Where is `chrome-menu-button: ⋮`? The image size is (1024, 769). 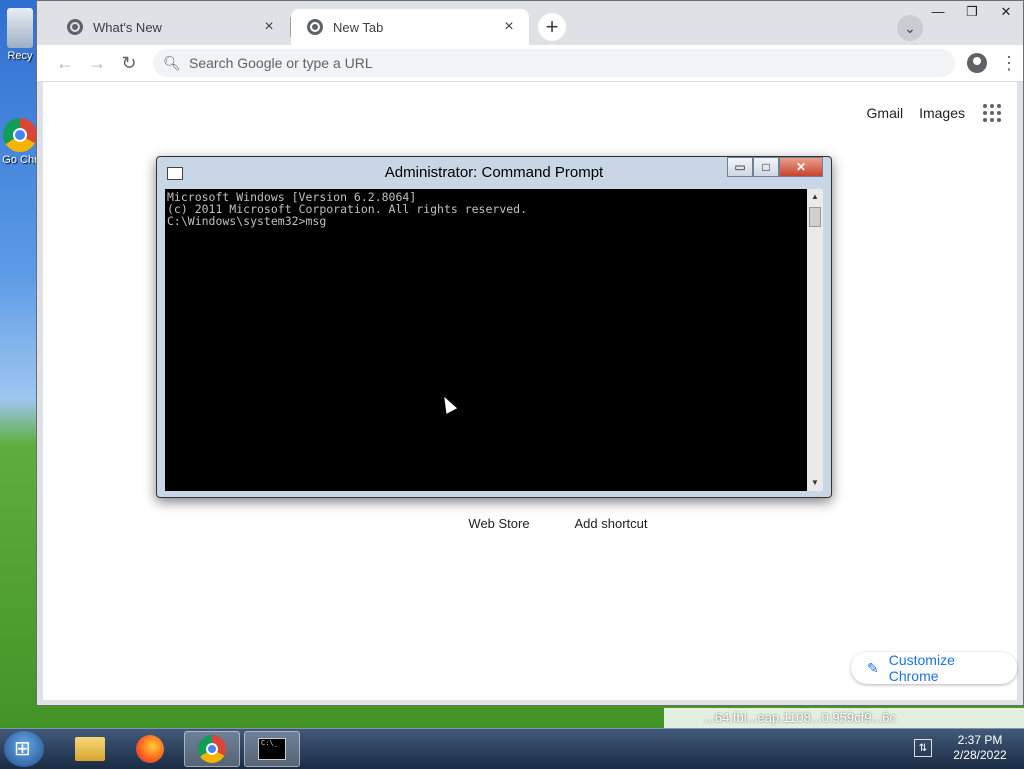
chrome-menu-button: ⋮ is located at coordinates (1009, 63).